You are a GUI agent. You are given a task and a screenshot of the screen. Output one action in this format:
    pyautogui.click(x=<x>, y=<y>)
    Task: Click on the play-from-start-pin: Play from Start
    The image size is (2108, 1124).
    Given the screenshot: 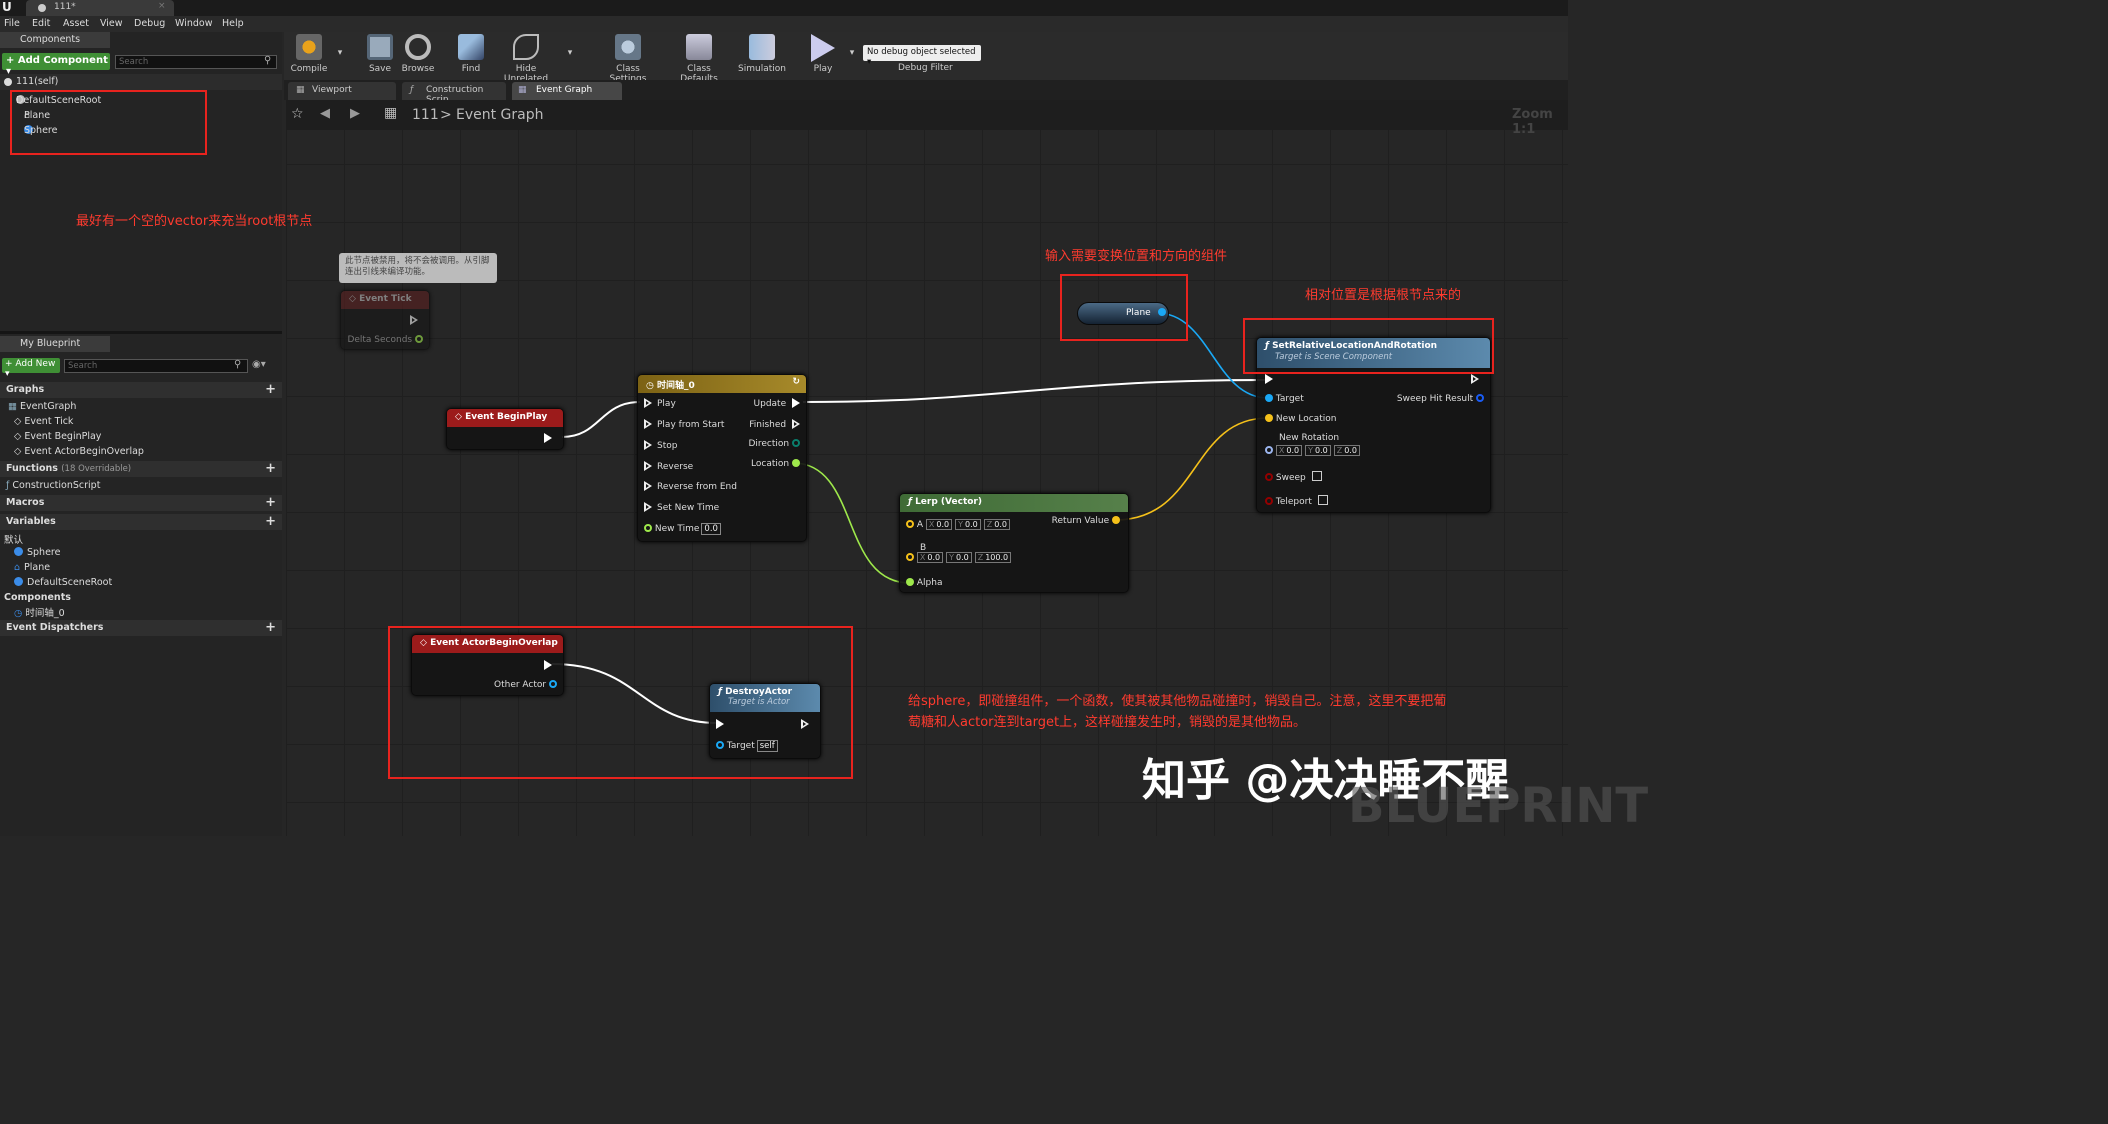 What is the action you would take?
    pyautogui.click(x=684, y=424)
    